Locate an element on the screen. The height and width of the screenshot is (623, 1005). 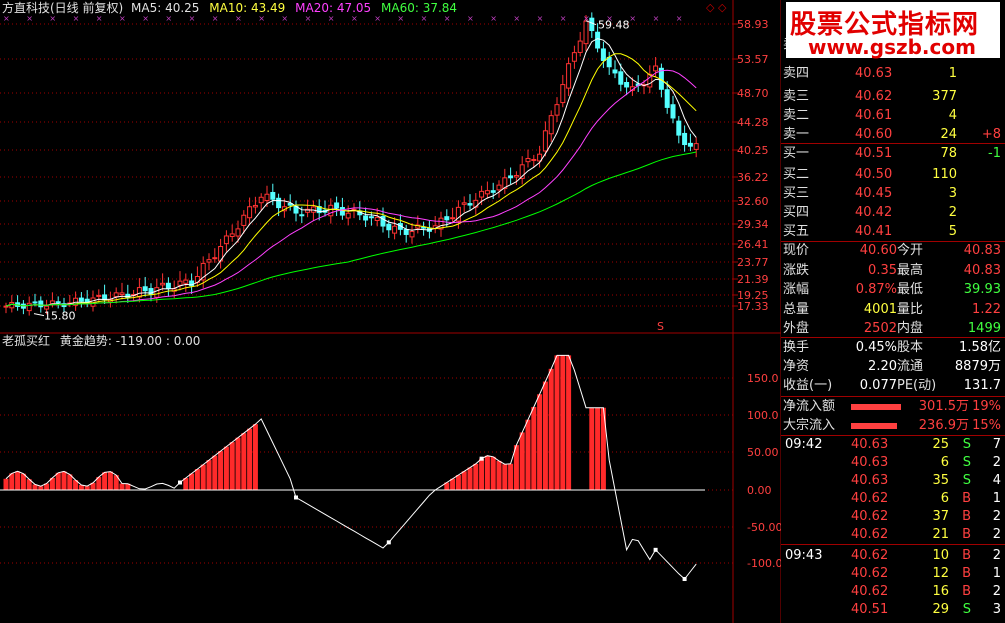
stats-value-2: 8879万 is located at coordinates (977, 366).